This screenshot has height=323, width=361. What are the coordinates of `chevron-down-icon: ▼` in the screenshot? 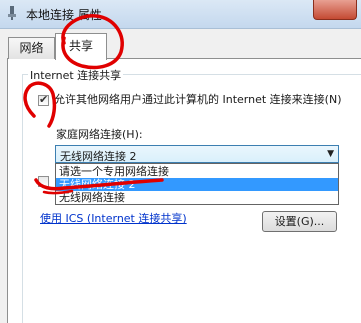 It's located at (330, 154).